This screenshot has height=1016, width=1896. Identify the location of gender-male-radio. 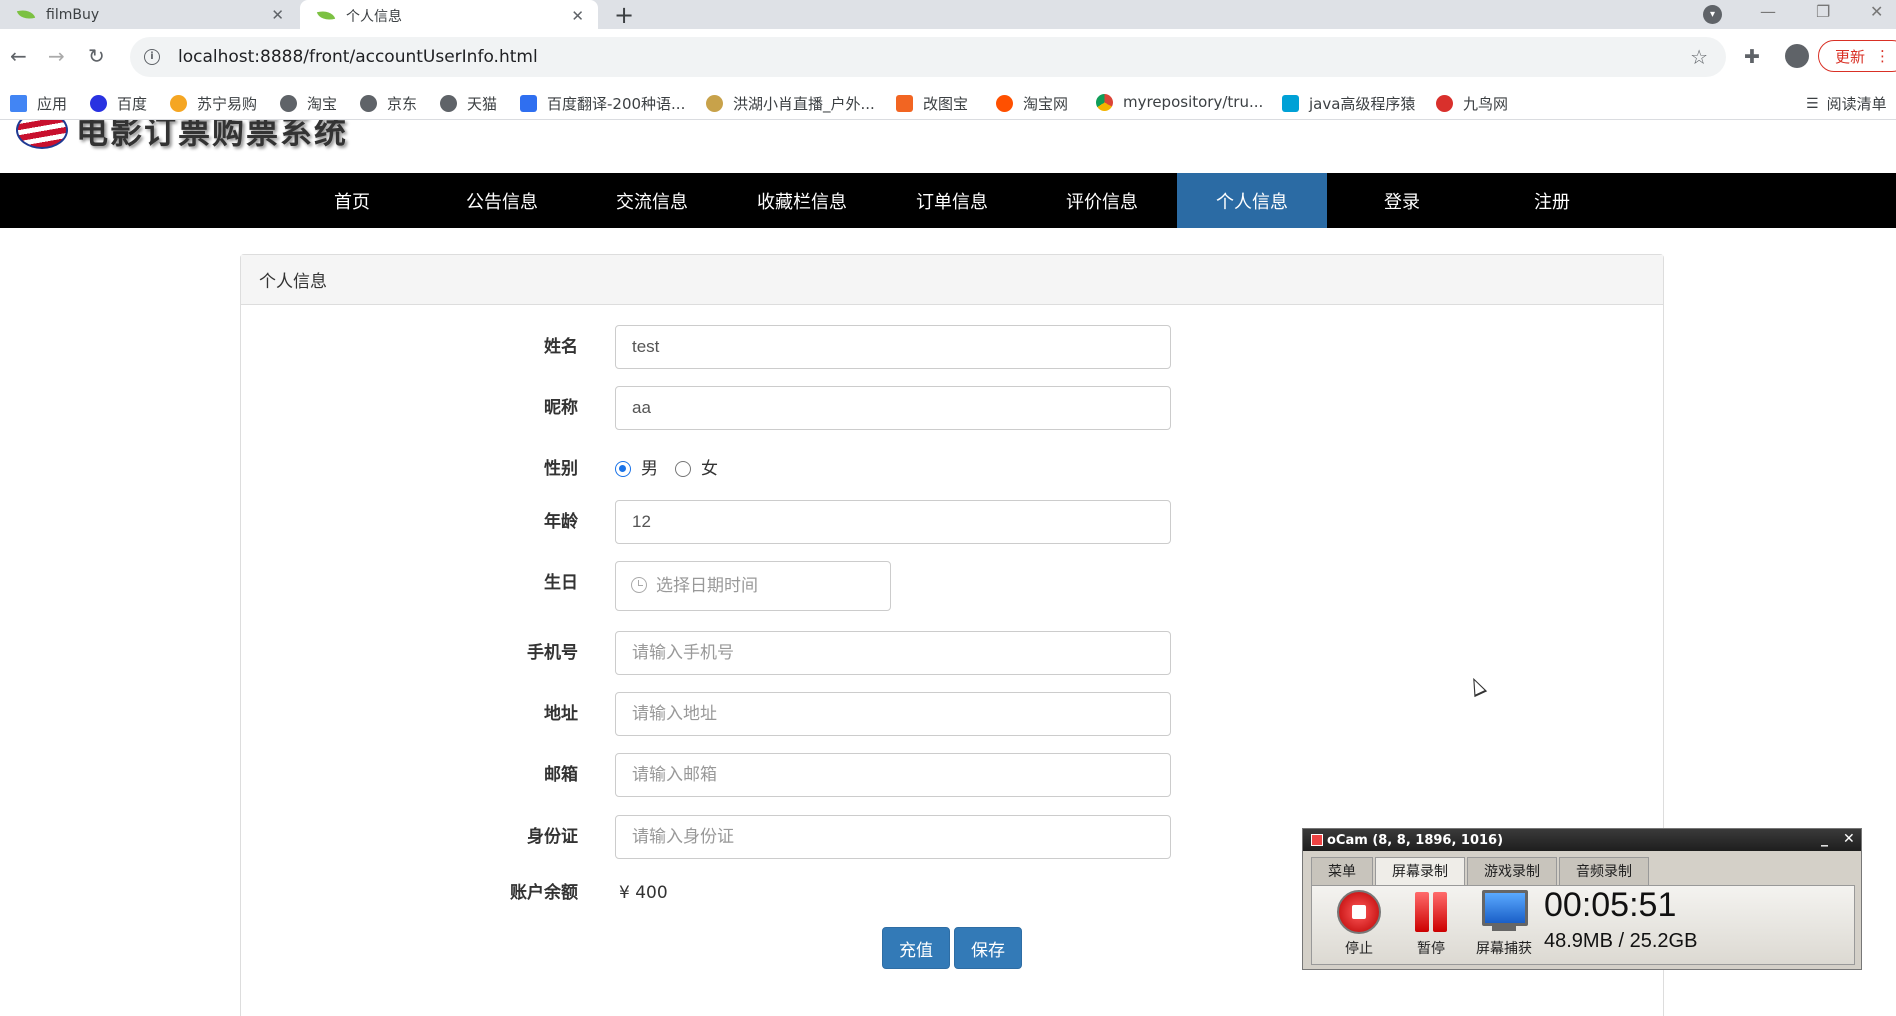
(623, 469).